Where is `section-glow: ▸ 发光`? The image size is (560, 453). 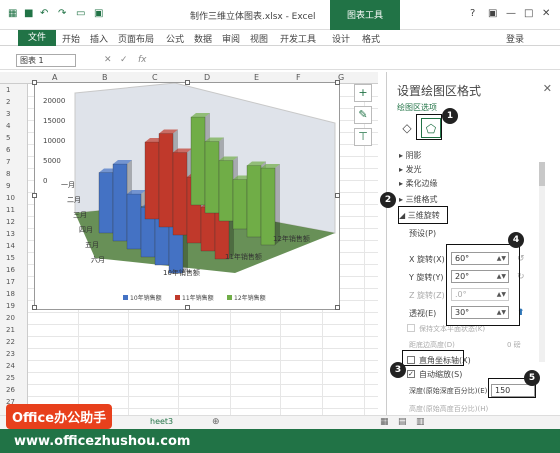 section-glow: ▸ 发光 is located at coordinates (410, 169).